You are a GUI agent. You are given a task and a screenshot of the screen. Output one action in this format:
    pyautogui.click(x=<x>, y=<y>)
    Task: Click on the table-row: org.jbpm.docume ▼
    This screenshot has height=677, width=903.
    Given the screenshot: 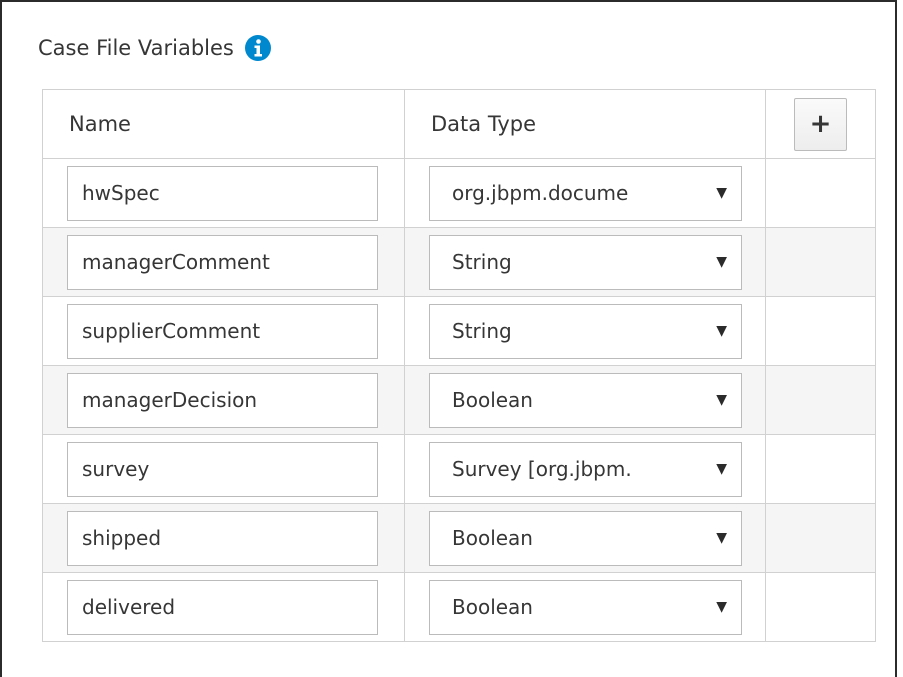 What is the action you would take?
    pyautogui.click(x=459, y=193)
    